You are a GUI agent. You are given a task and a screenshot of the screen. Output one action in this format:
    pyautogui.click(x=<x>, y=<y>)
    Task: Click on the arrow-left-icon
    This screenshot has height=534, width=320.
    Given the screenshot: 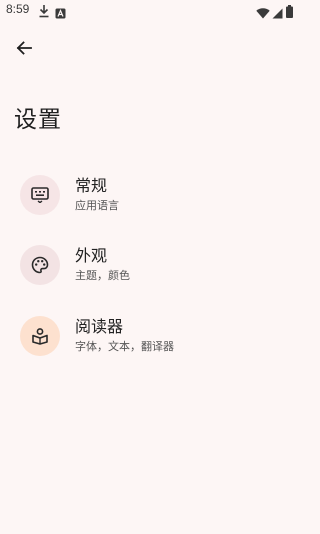 What is the action you would take?
    pyautogui.click(x=24, y=48)
    